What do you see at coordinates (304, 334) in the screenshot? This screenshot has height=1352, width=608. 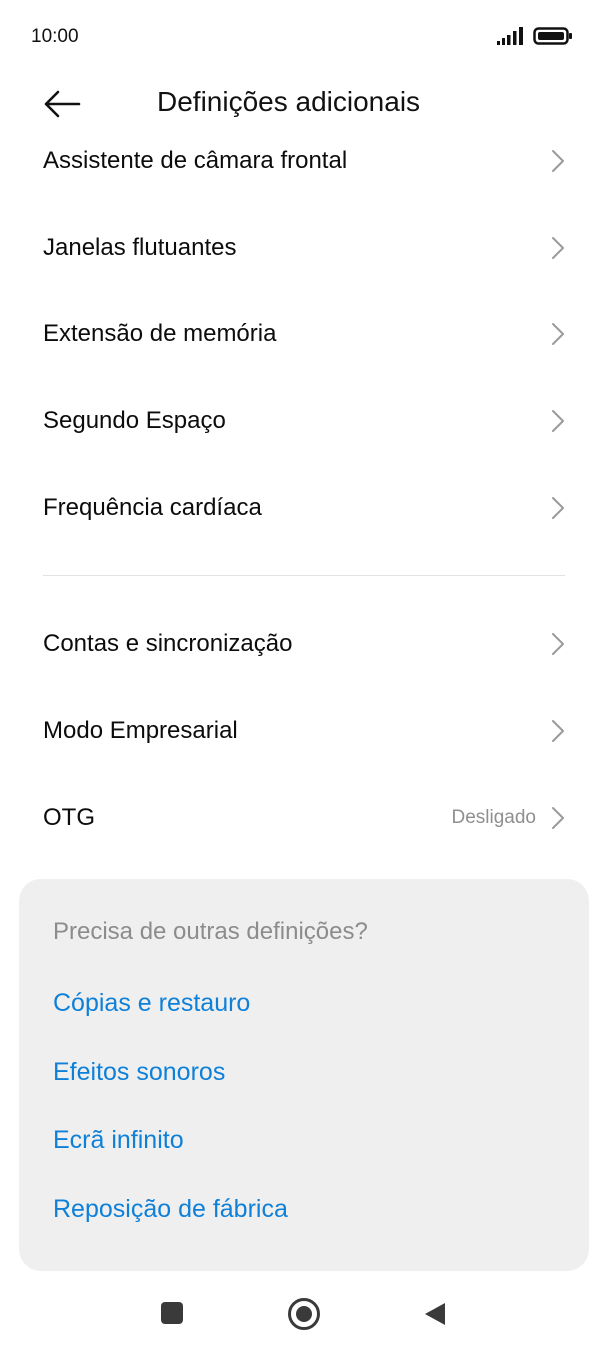 I see `menu-item-memory-extension: Extensão de memória` at bounding box center [304, 334].